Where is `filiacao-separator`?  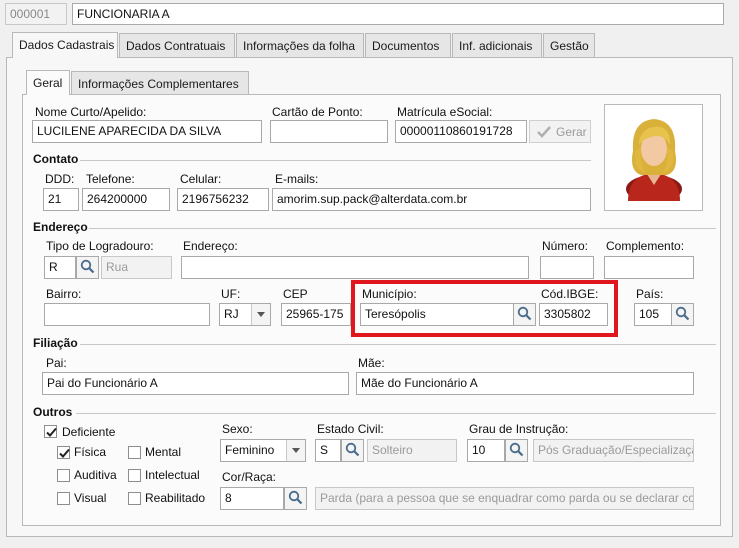
filiacao-separator is located at coordinates (398, 344).